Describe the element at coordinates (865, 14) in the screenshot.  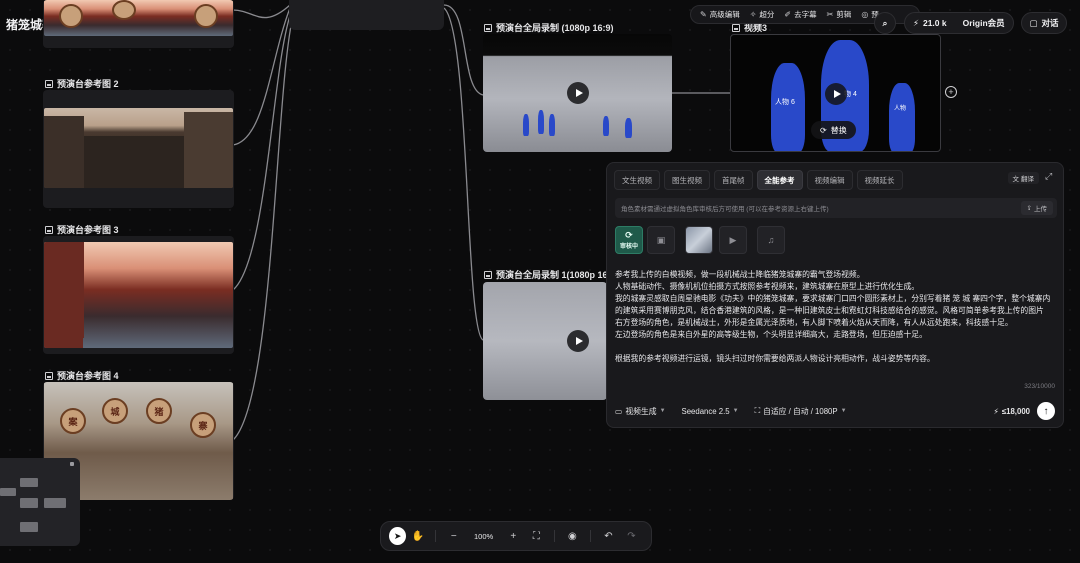
I see `eye-icon: ◎` at that location.